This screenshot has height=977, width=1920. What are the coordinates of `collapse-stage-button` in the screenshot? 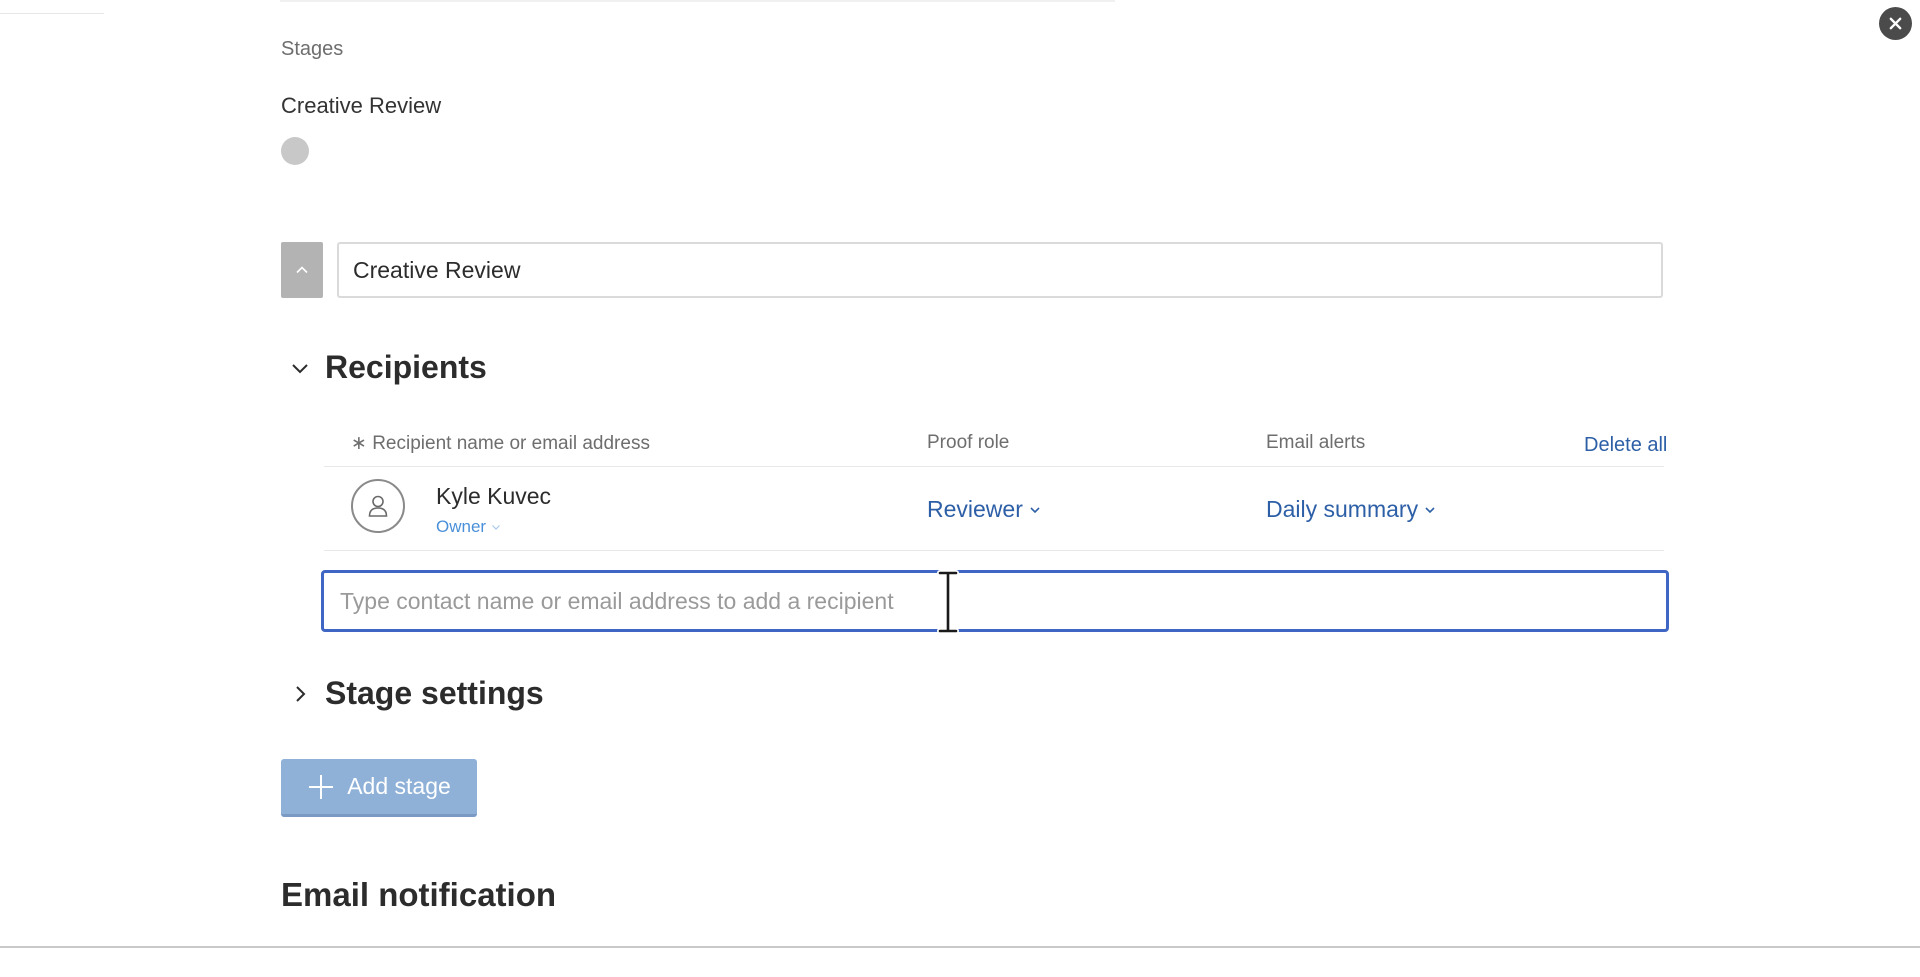 It's located at (302, 270).